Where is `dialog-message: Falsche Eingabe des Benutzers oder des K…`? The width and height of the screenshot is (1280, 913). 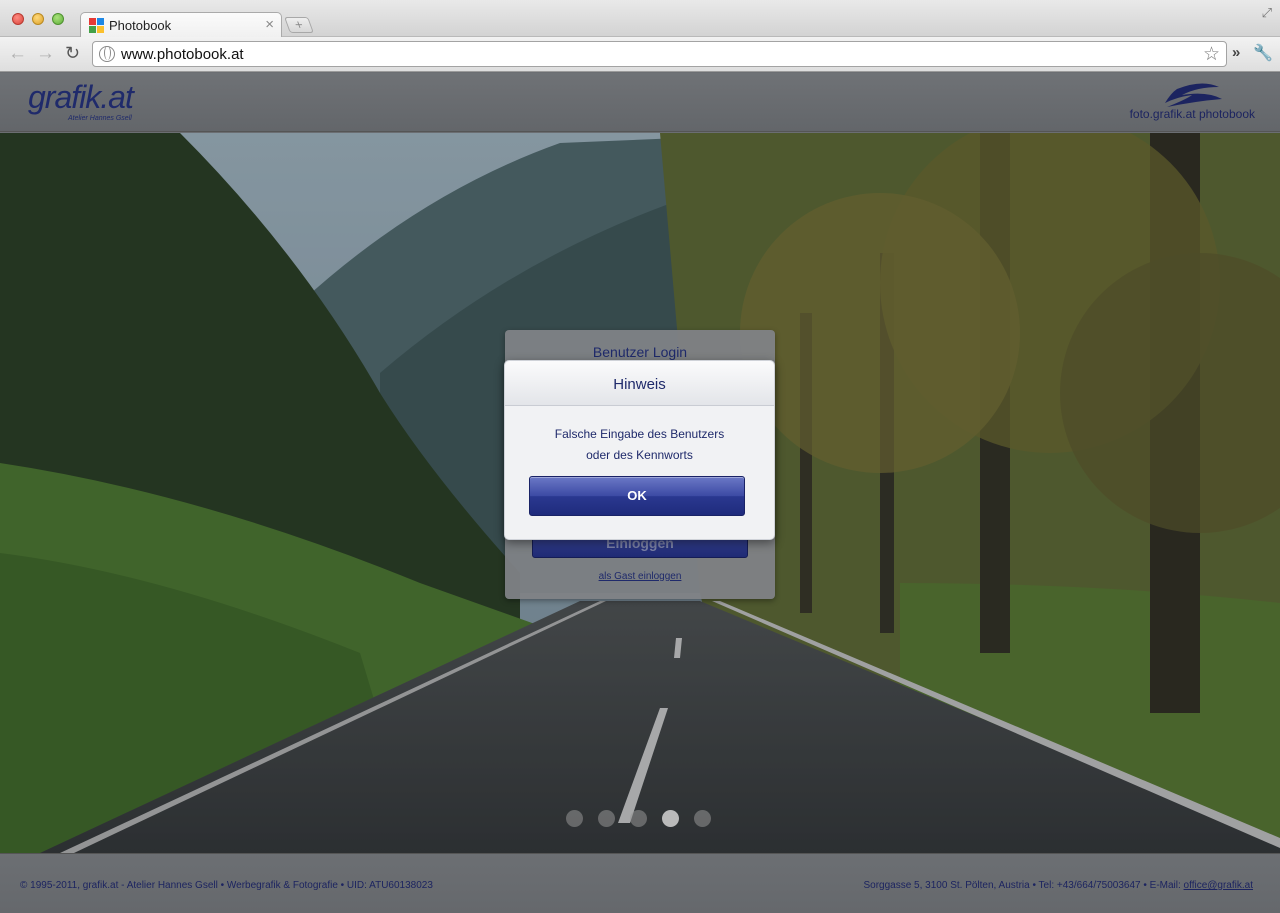 dialog-message: Falsche Eingabe des Benutzers oder des K… is located at coordinates (639, 445).